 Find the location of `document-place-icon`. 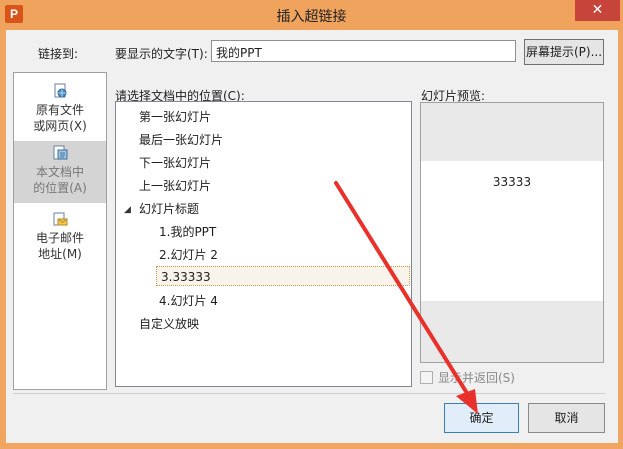

document-place-icon is located at coordinates (60, 152).